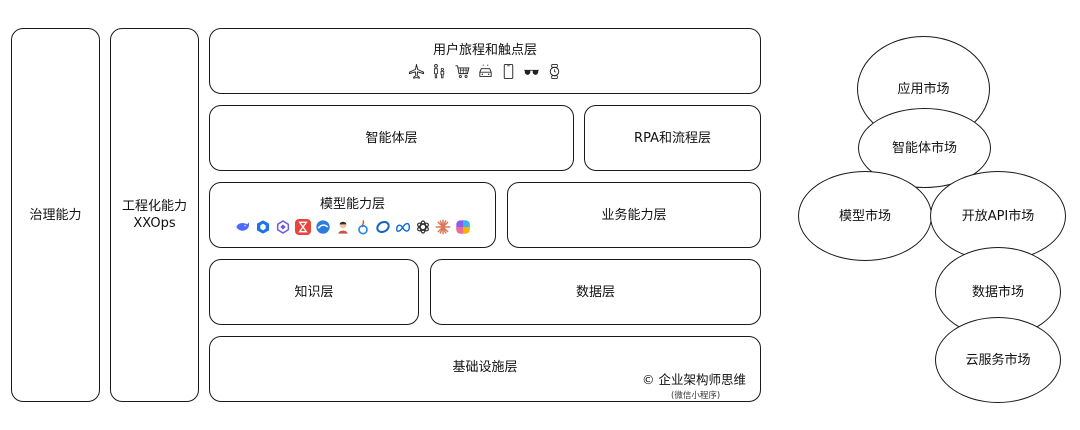  What do you see at coordinates (302, 226) in the screenshot?
I see `hourglass-model-icon` at bounding box center [302, 226].